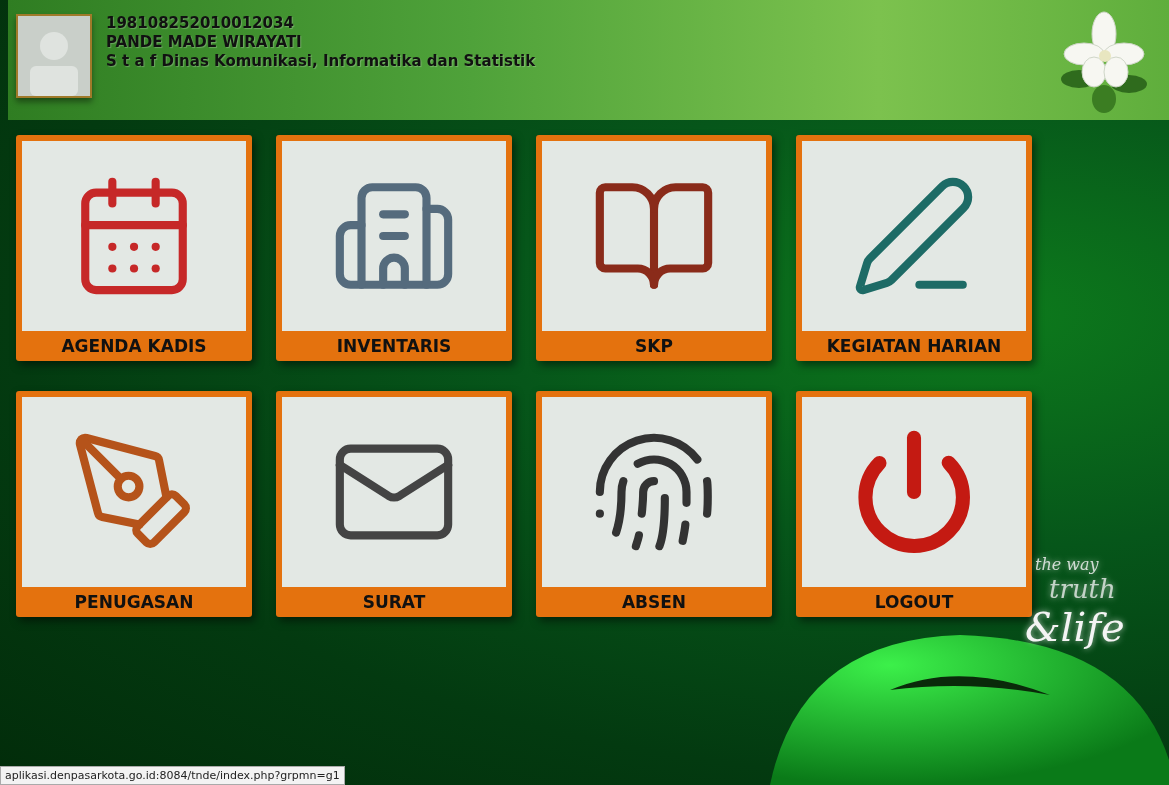  What do you see at coordinates (321, 61) in the screenshot?
I see `employee-position: S t a f Dinas Komunikasi, Informatika dan Statistik` at bounding box center [321, 61].